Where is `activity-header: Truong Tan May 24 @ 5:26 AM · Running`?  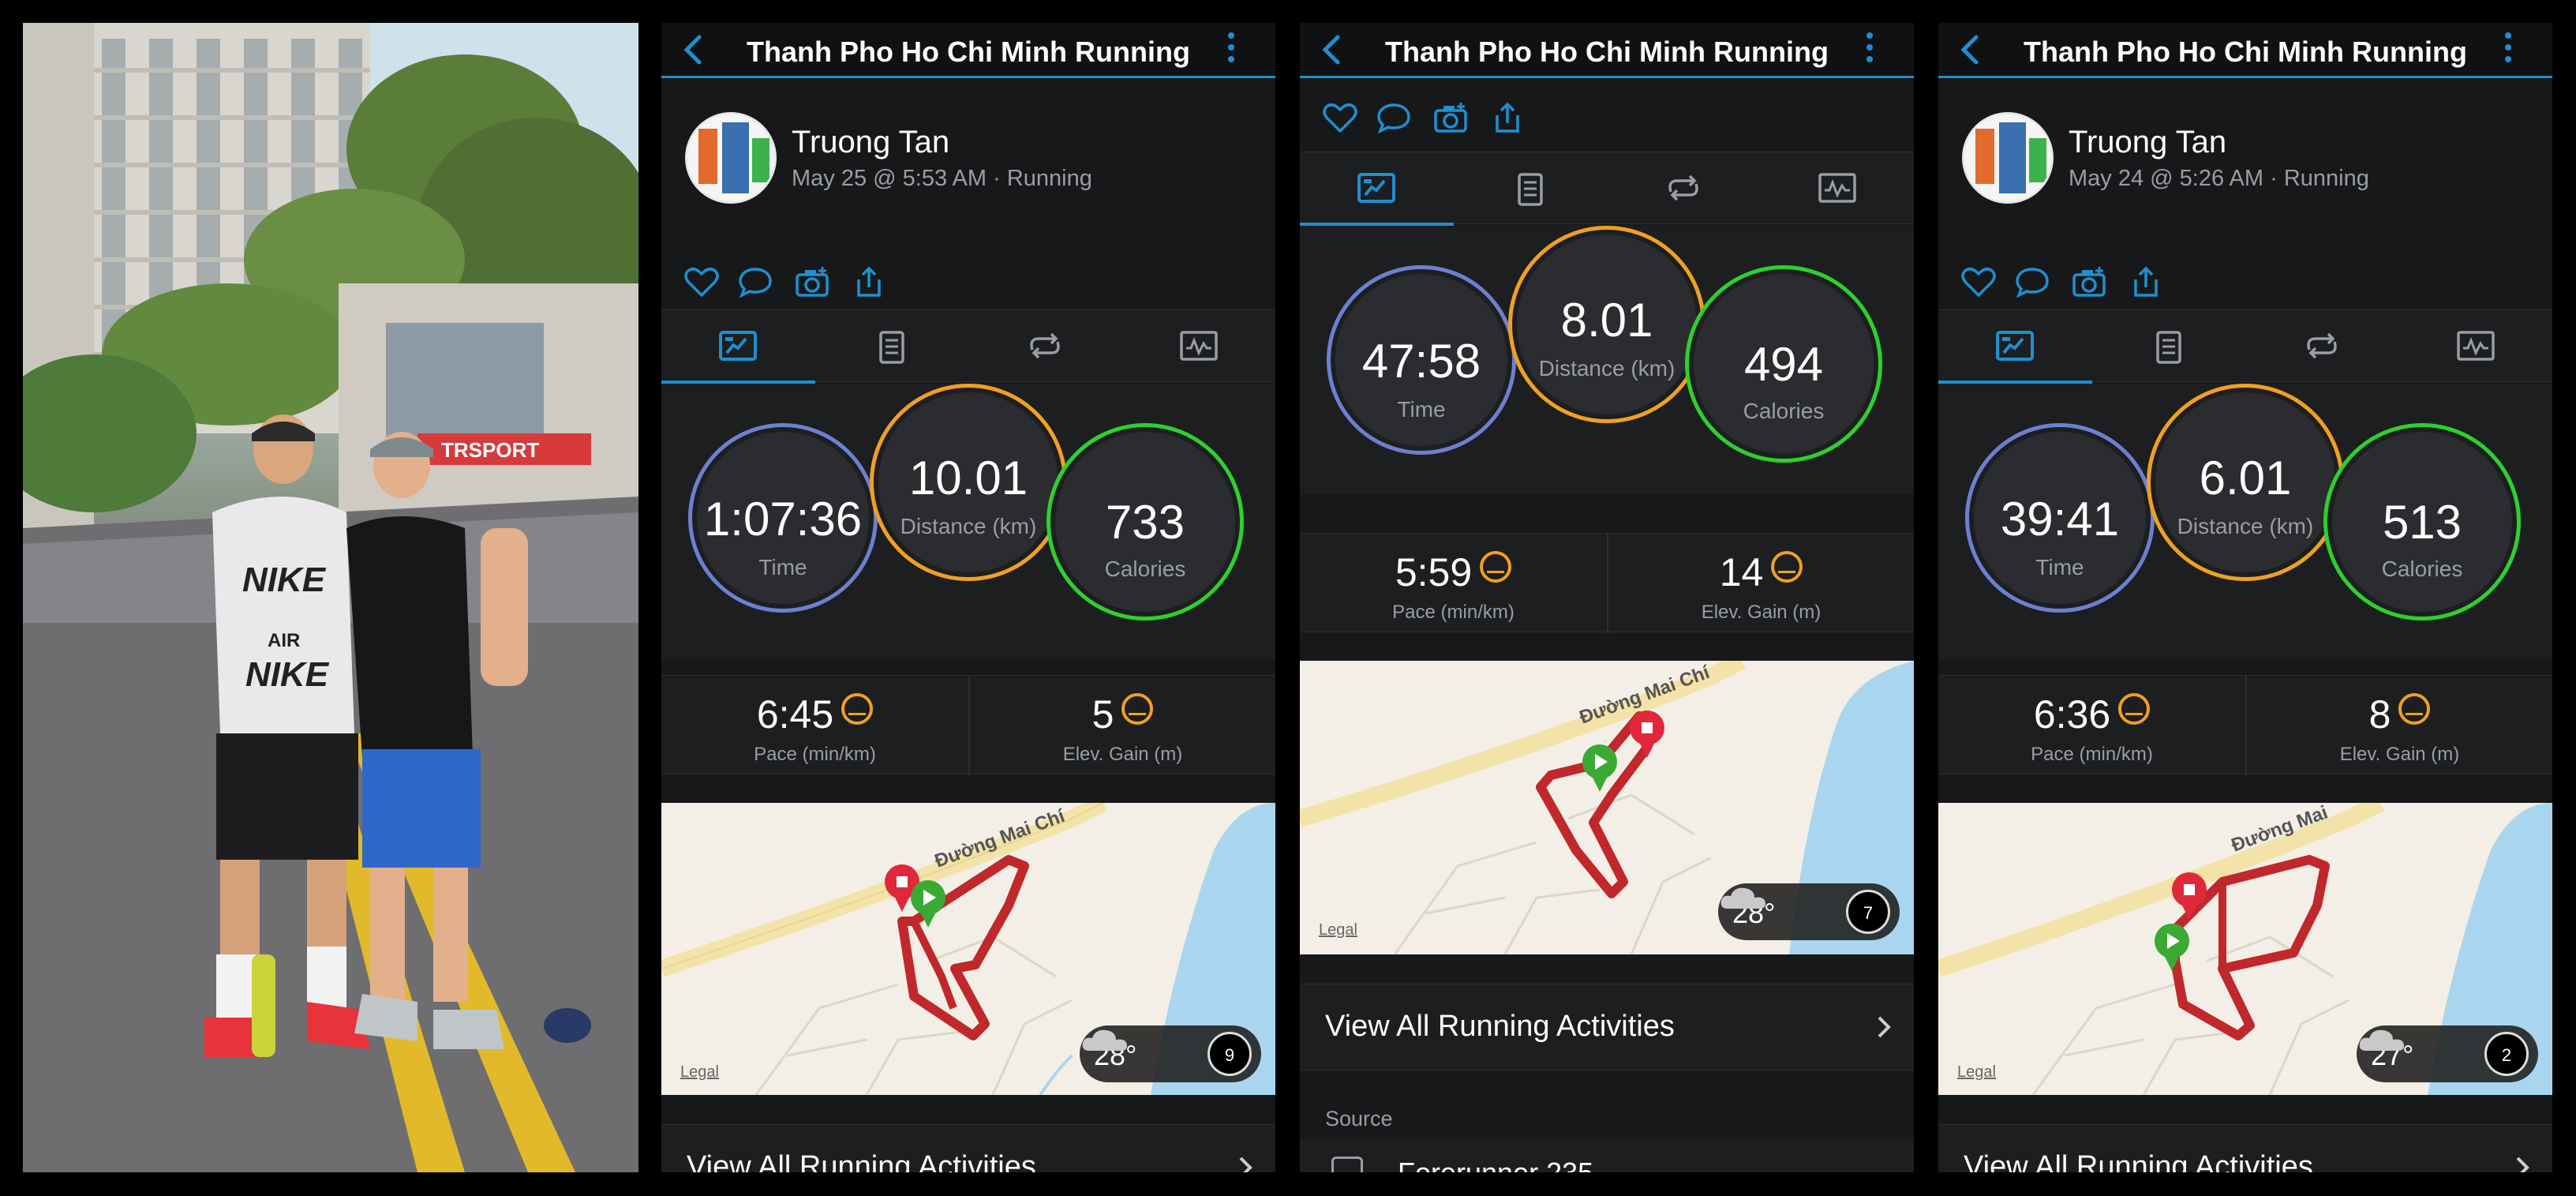
activity-header: Truong Tan May 24 @ 5:26 AM · Running is located at coordinates (2245, 167).